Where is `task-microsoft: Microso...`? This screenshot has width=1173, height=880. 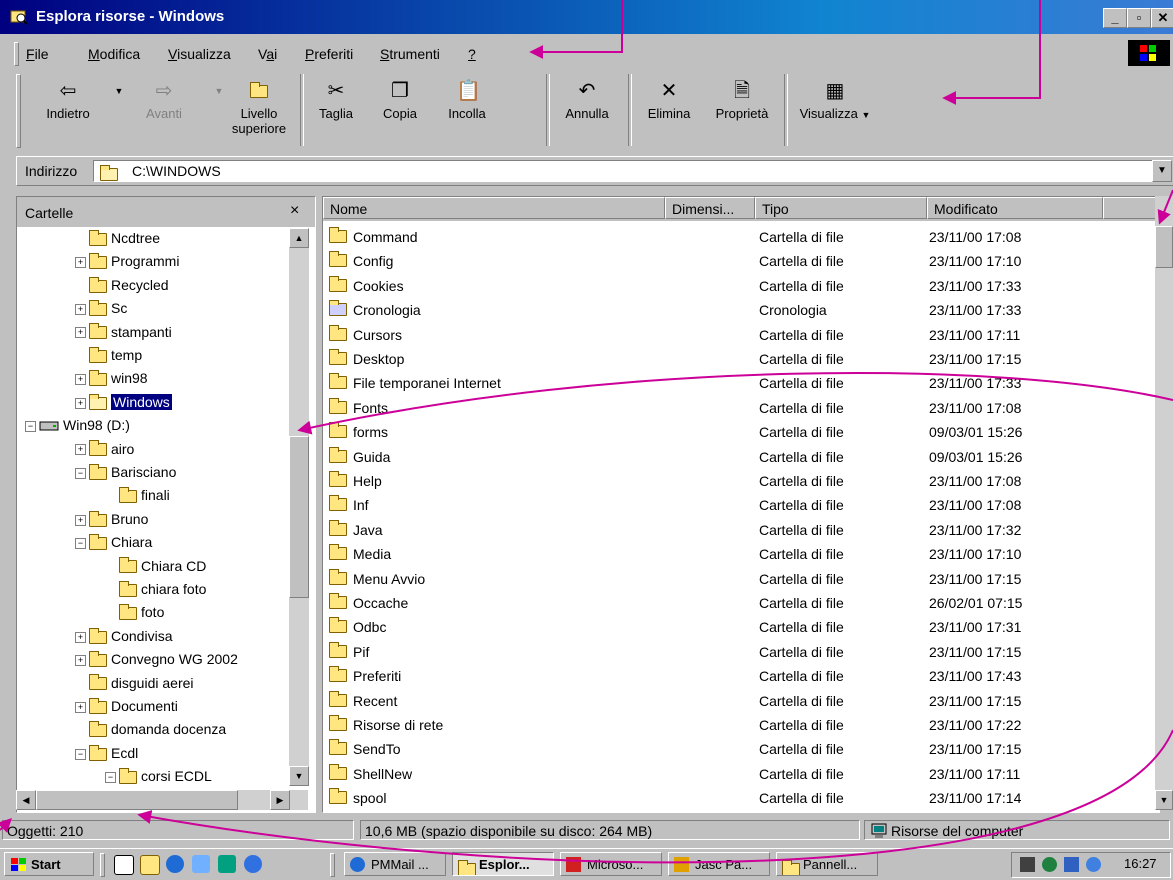
task-microsoft: Microso... is located at coordinates (611, 864).